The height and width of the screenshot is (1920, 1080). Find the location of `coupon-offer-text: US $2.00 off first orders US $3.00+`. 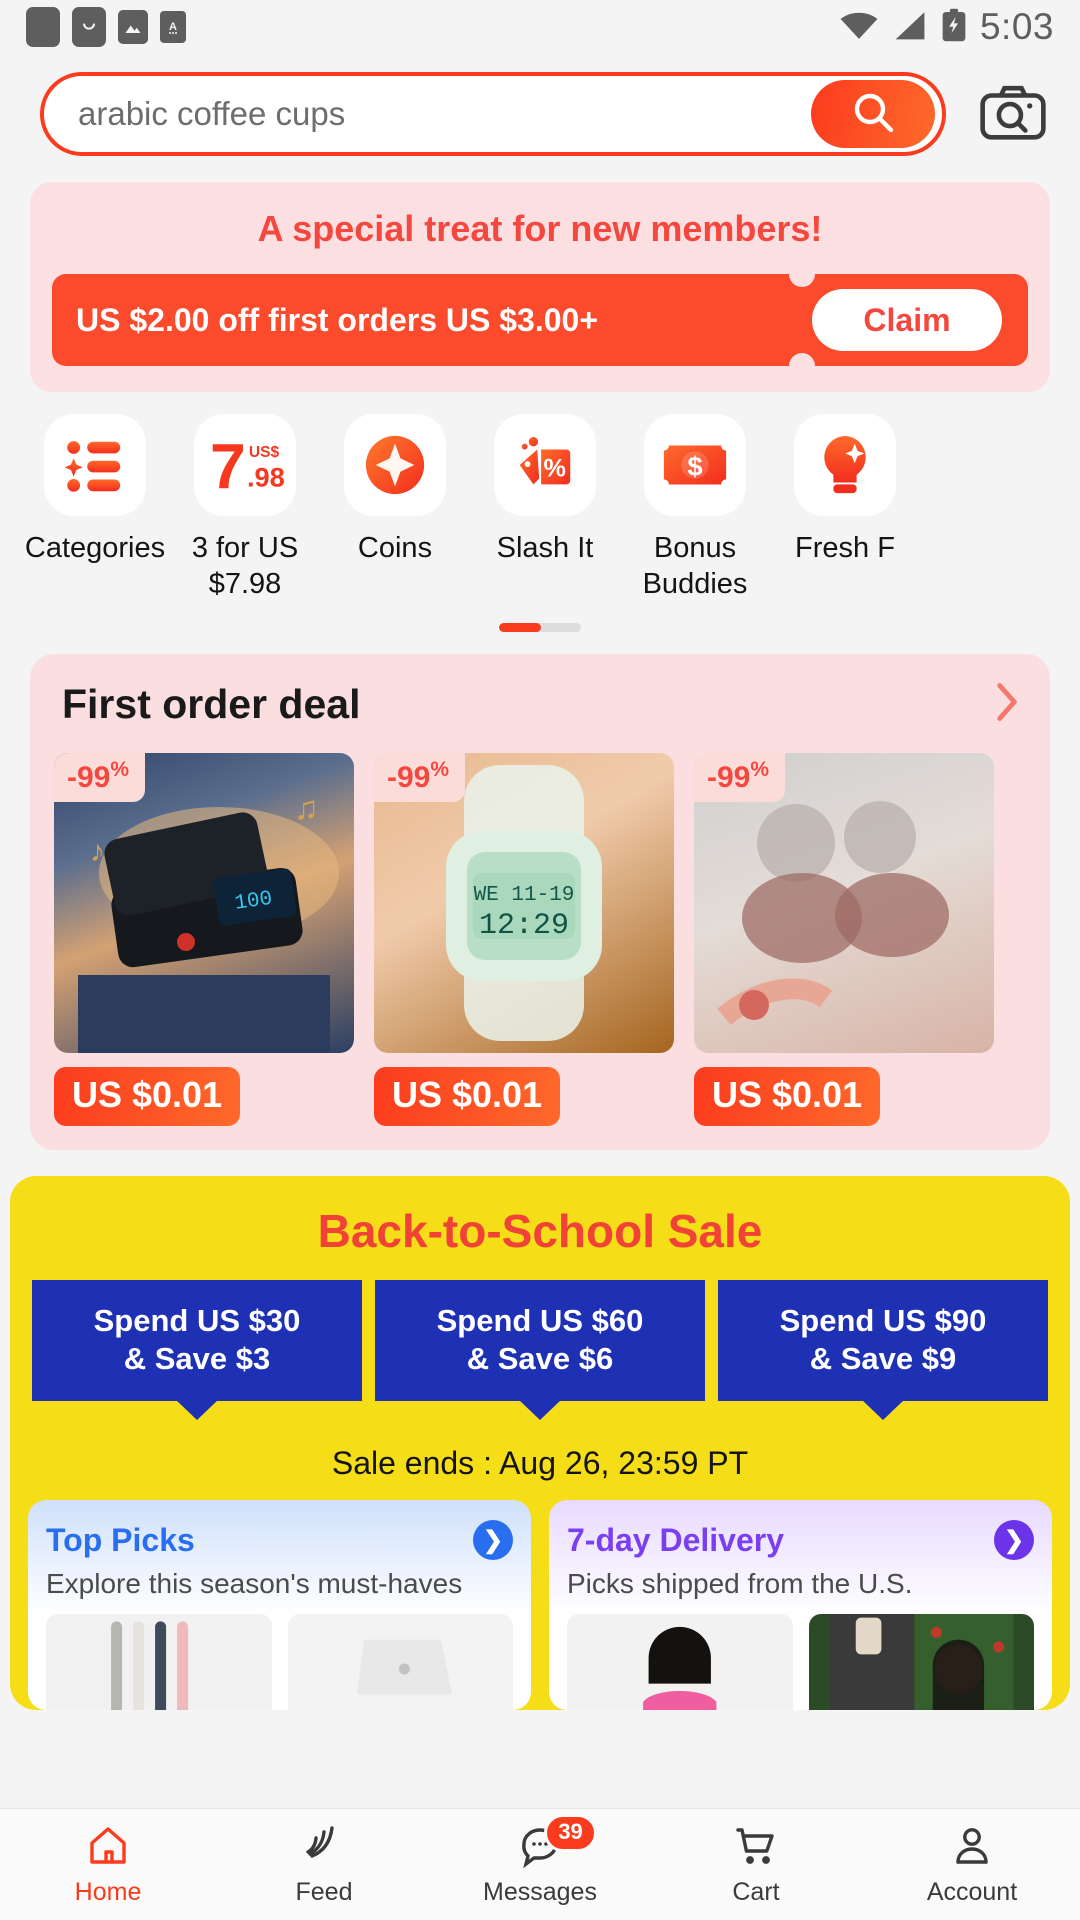

coupon-offer-text: US $2.00 off first orders US $3.00+ is located at coordinates (337, 319).